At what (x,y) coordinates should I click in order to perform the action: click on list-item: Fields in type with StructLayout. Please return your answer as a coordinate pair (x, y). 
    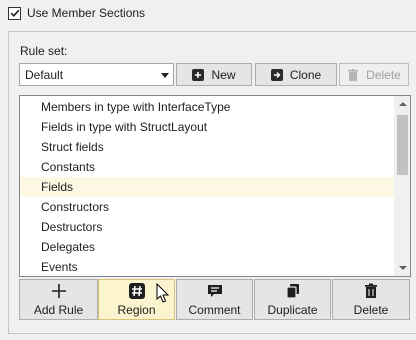
    Looking at the image, I should click on (207, 127).